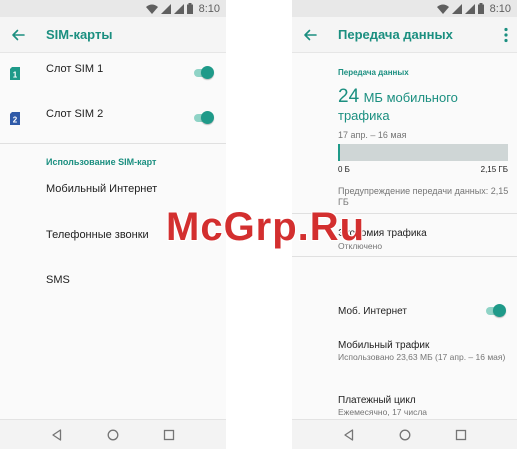  I want to click on usage-period: 17 апр. – 16 мая, so click(372, 135).